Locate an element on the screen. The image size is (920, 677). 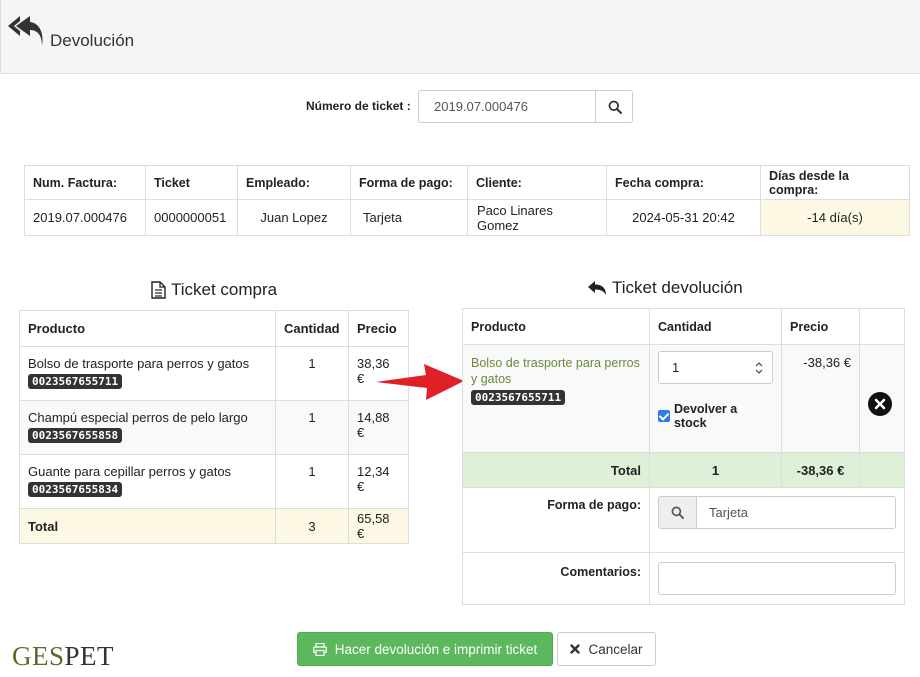
return-total-row: Total 1 -38,36 € is located at coordinates (683, 470).